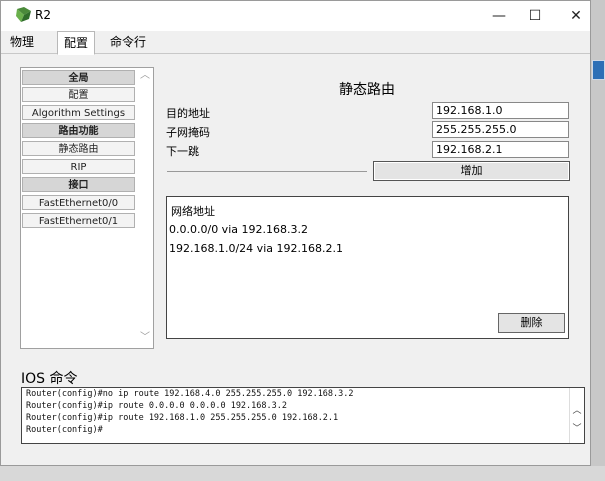 This screenshot has width=605, height=481. I want to click on window-title: R2, so click(43, 15).